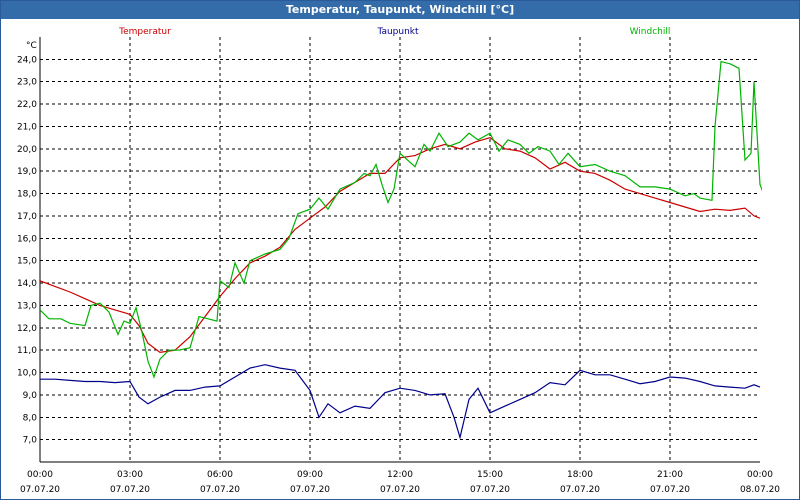  Describe the element at coordinates (490, 475) in the screenshot. I see `x-tick-time: 15:00` at that location.